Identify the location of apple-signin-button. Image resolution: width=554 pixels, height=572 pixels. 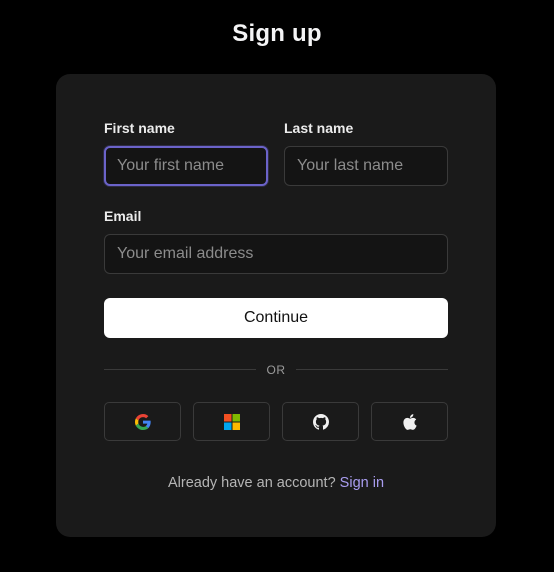
(409, 421).